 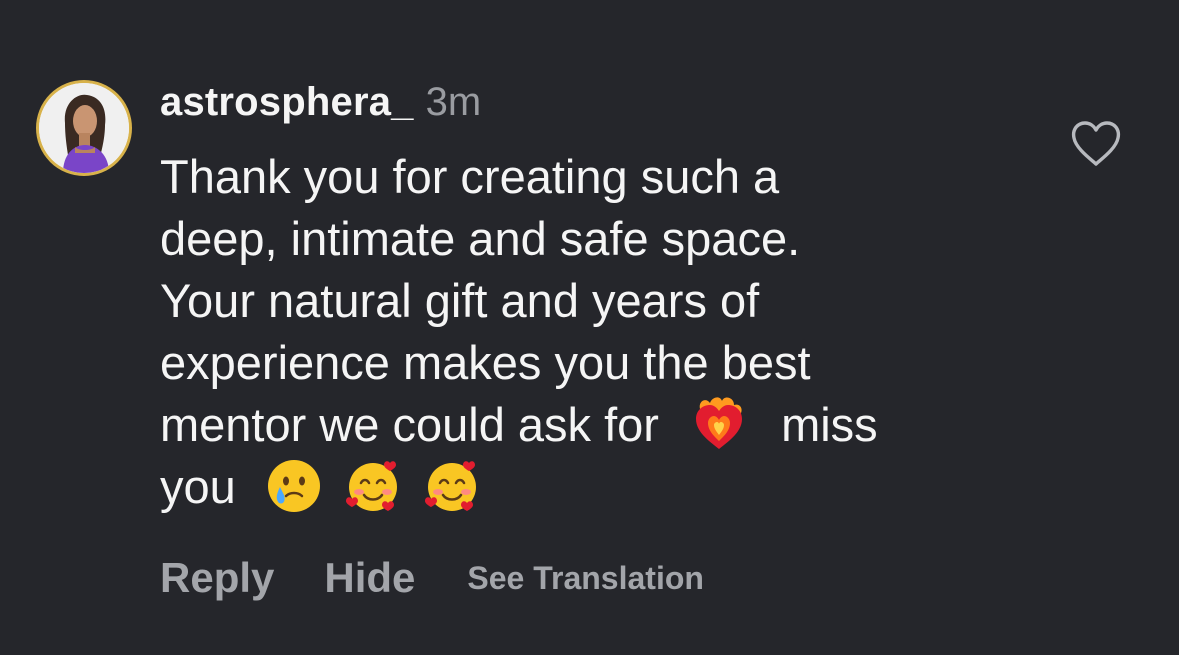 What do you see at coordinates (294, 486) in the screenshot?
I see `face-holding-back-tears-icon` at bounding box center [294, 486].